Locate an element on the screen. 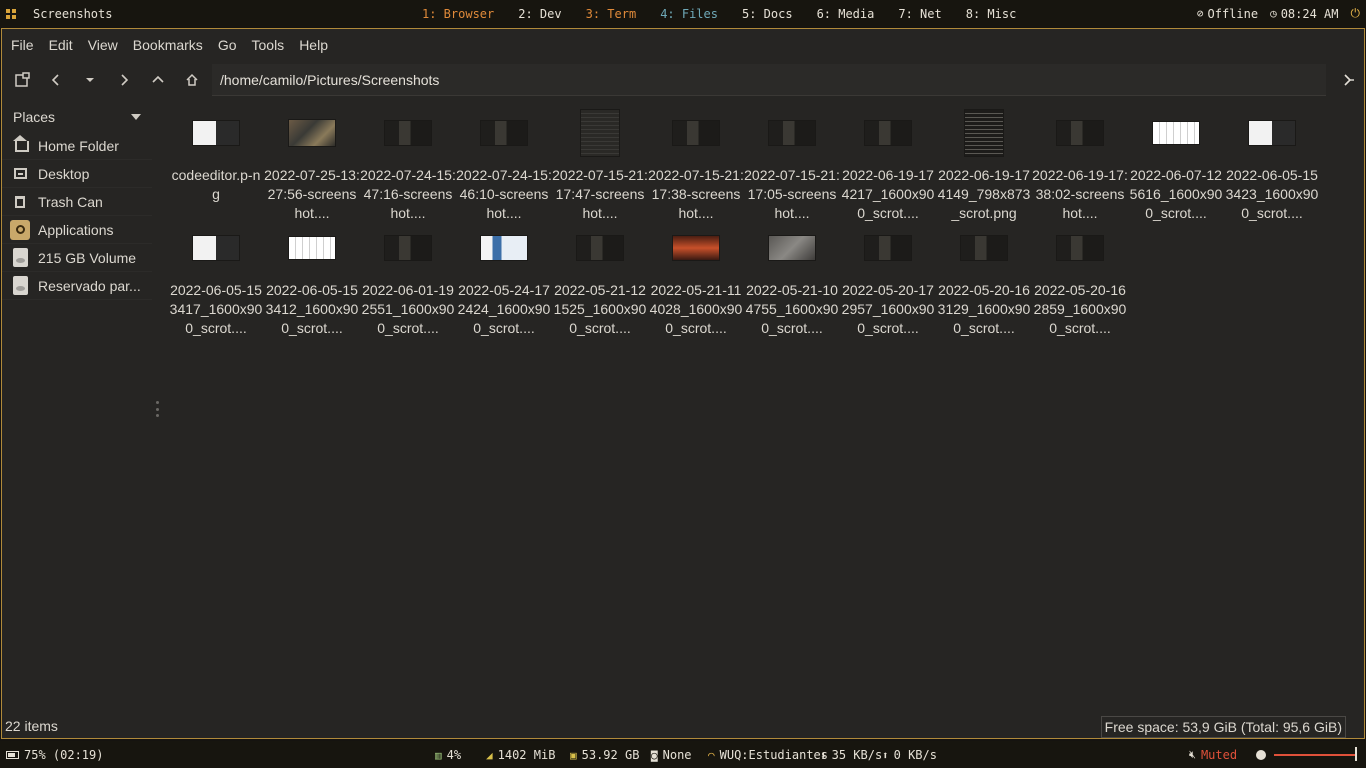 The image size is (1366, 768). menu-go: Go is located at coordinates (227, 45).